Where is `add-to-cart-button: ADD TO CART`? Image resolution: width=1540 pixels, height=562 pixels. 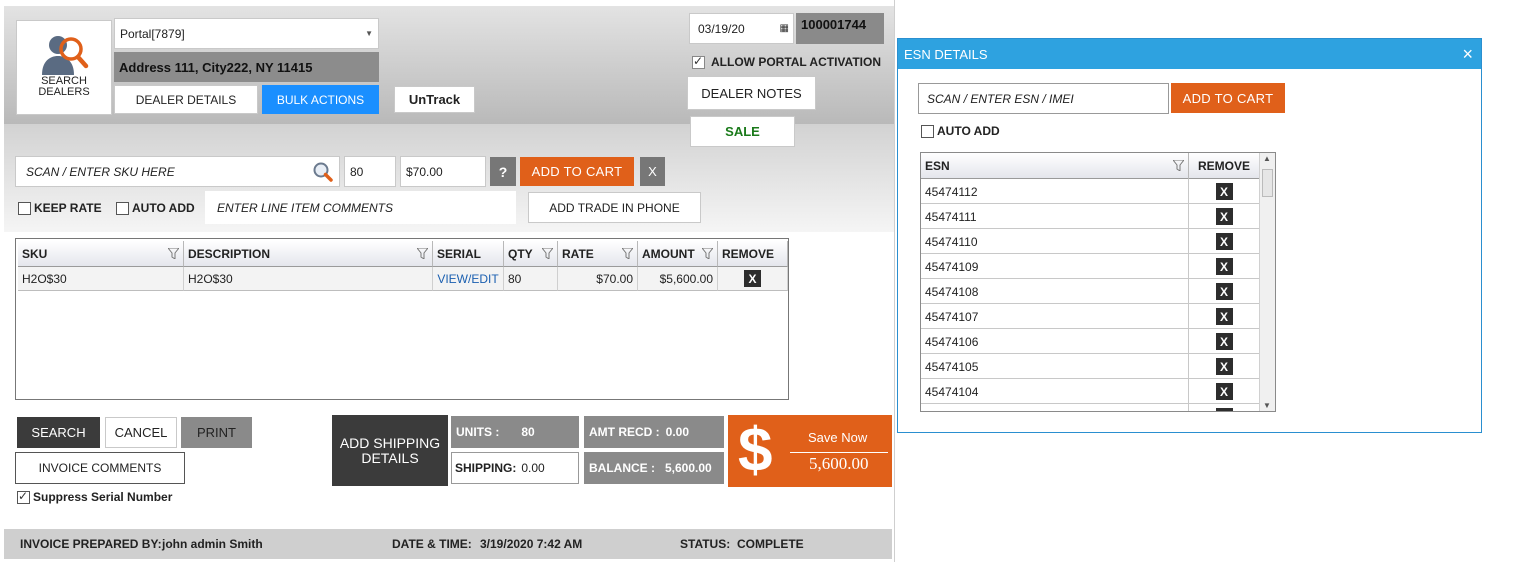
add-to-cart-button: ADD TO CART is located at coordinates (577, 171).